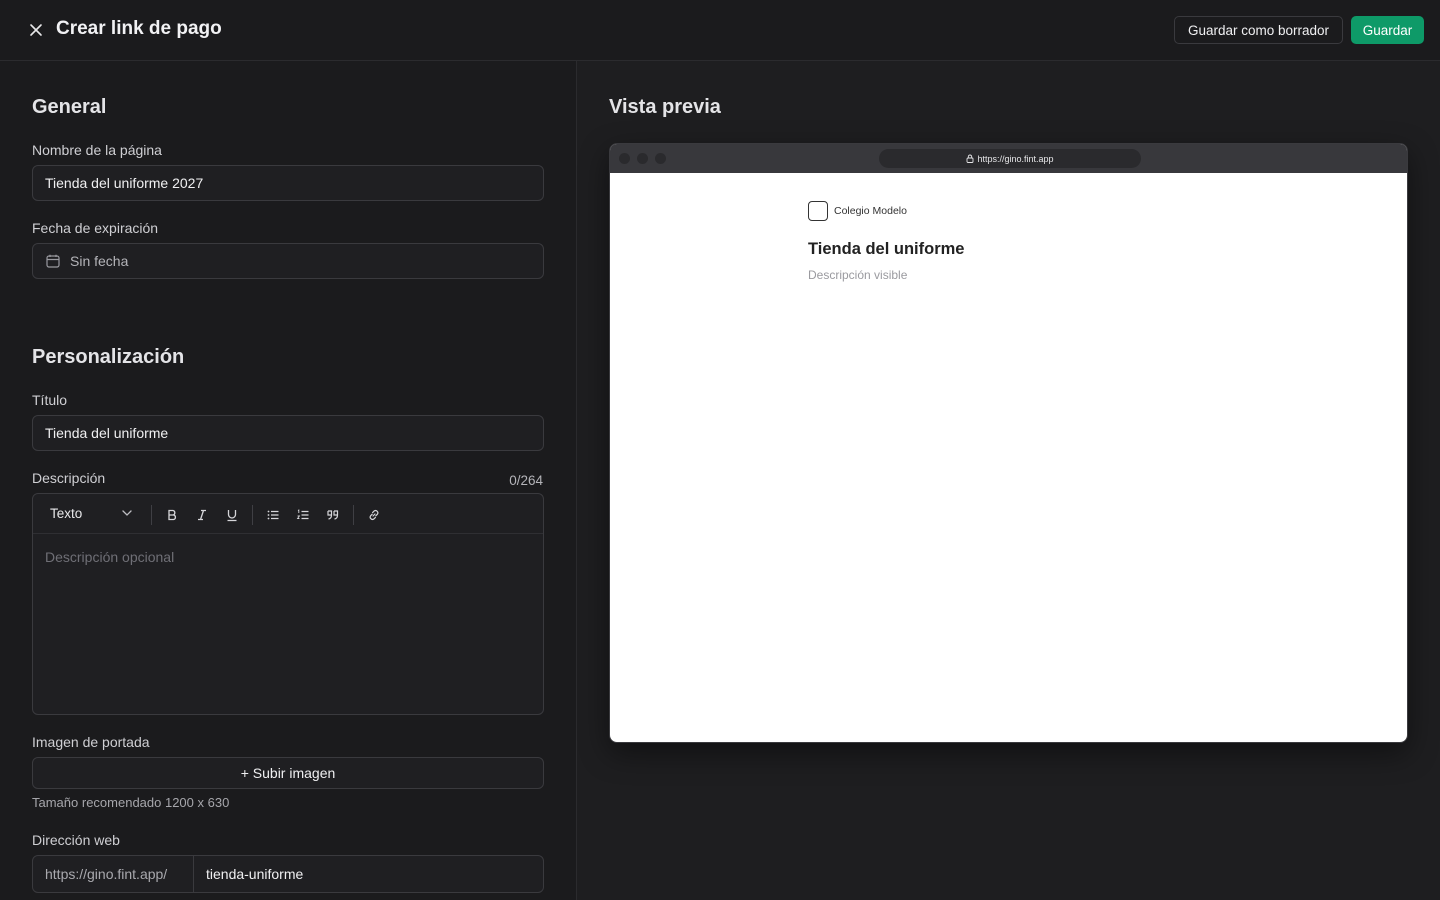  I want to click on preview-title: Tienda del uniforme, so click(886, 249).